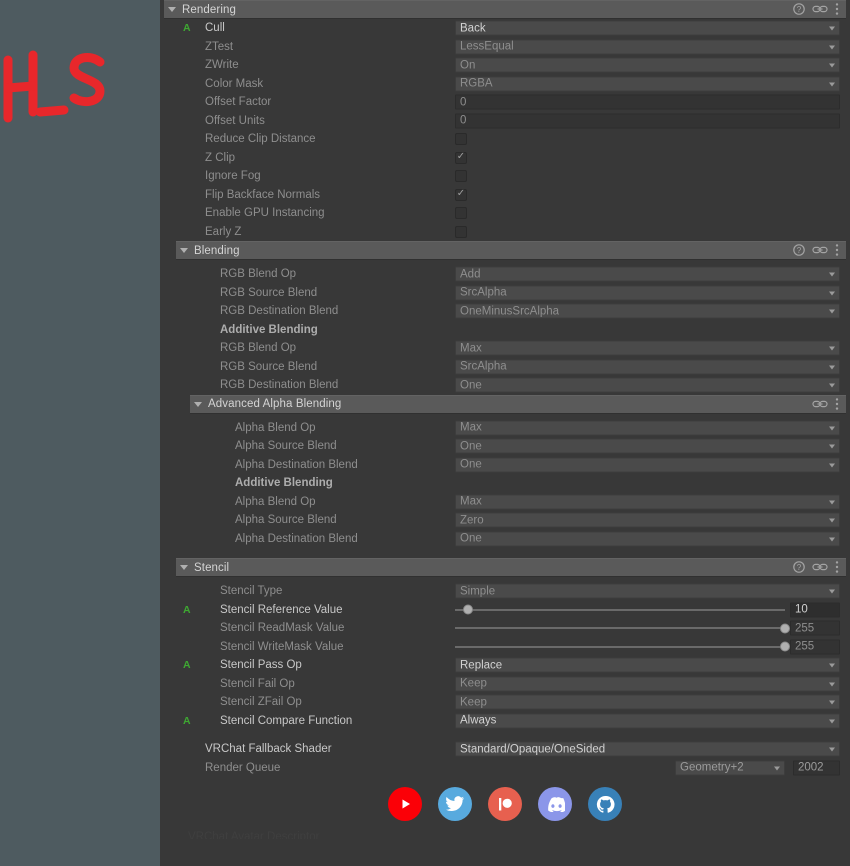 The width and height of the screenshot is (850, 866). Describe the element at coordinates (647, 665) in the screenshot. I see `dropdown: Replace` at that location.